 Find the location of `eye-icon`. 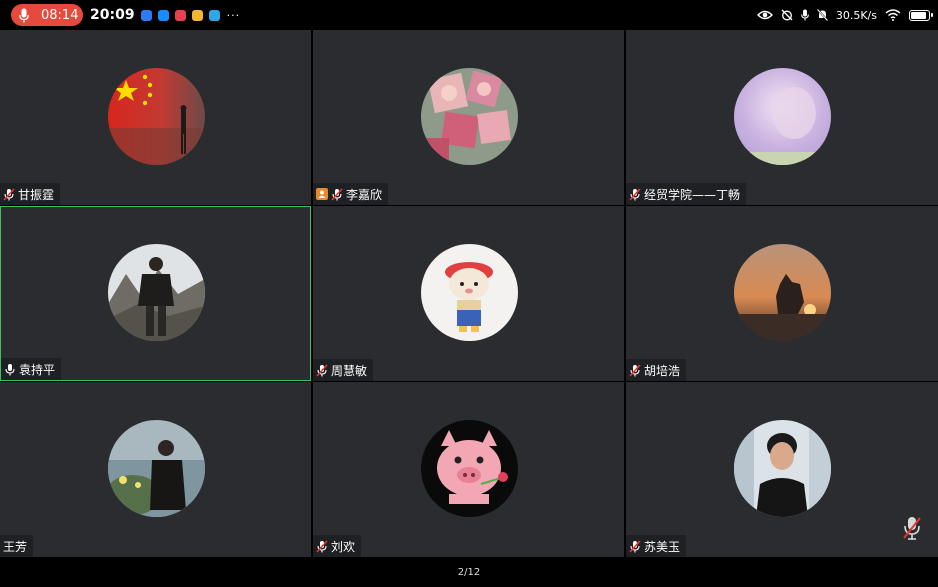

eye-icon is located at coordinates (764, 15).